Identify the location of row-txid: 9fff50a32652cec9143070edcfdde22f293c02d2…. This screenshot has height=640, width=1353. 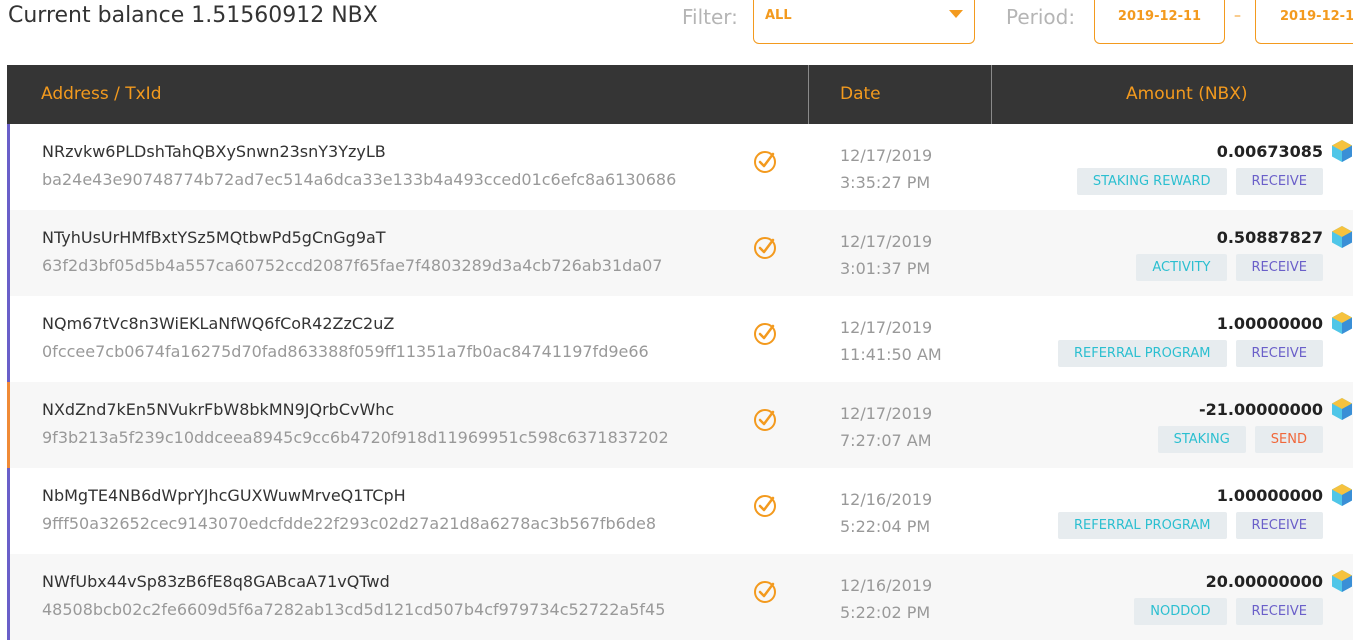
(349, 523).